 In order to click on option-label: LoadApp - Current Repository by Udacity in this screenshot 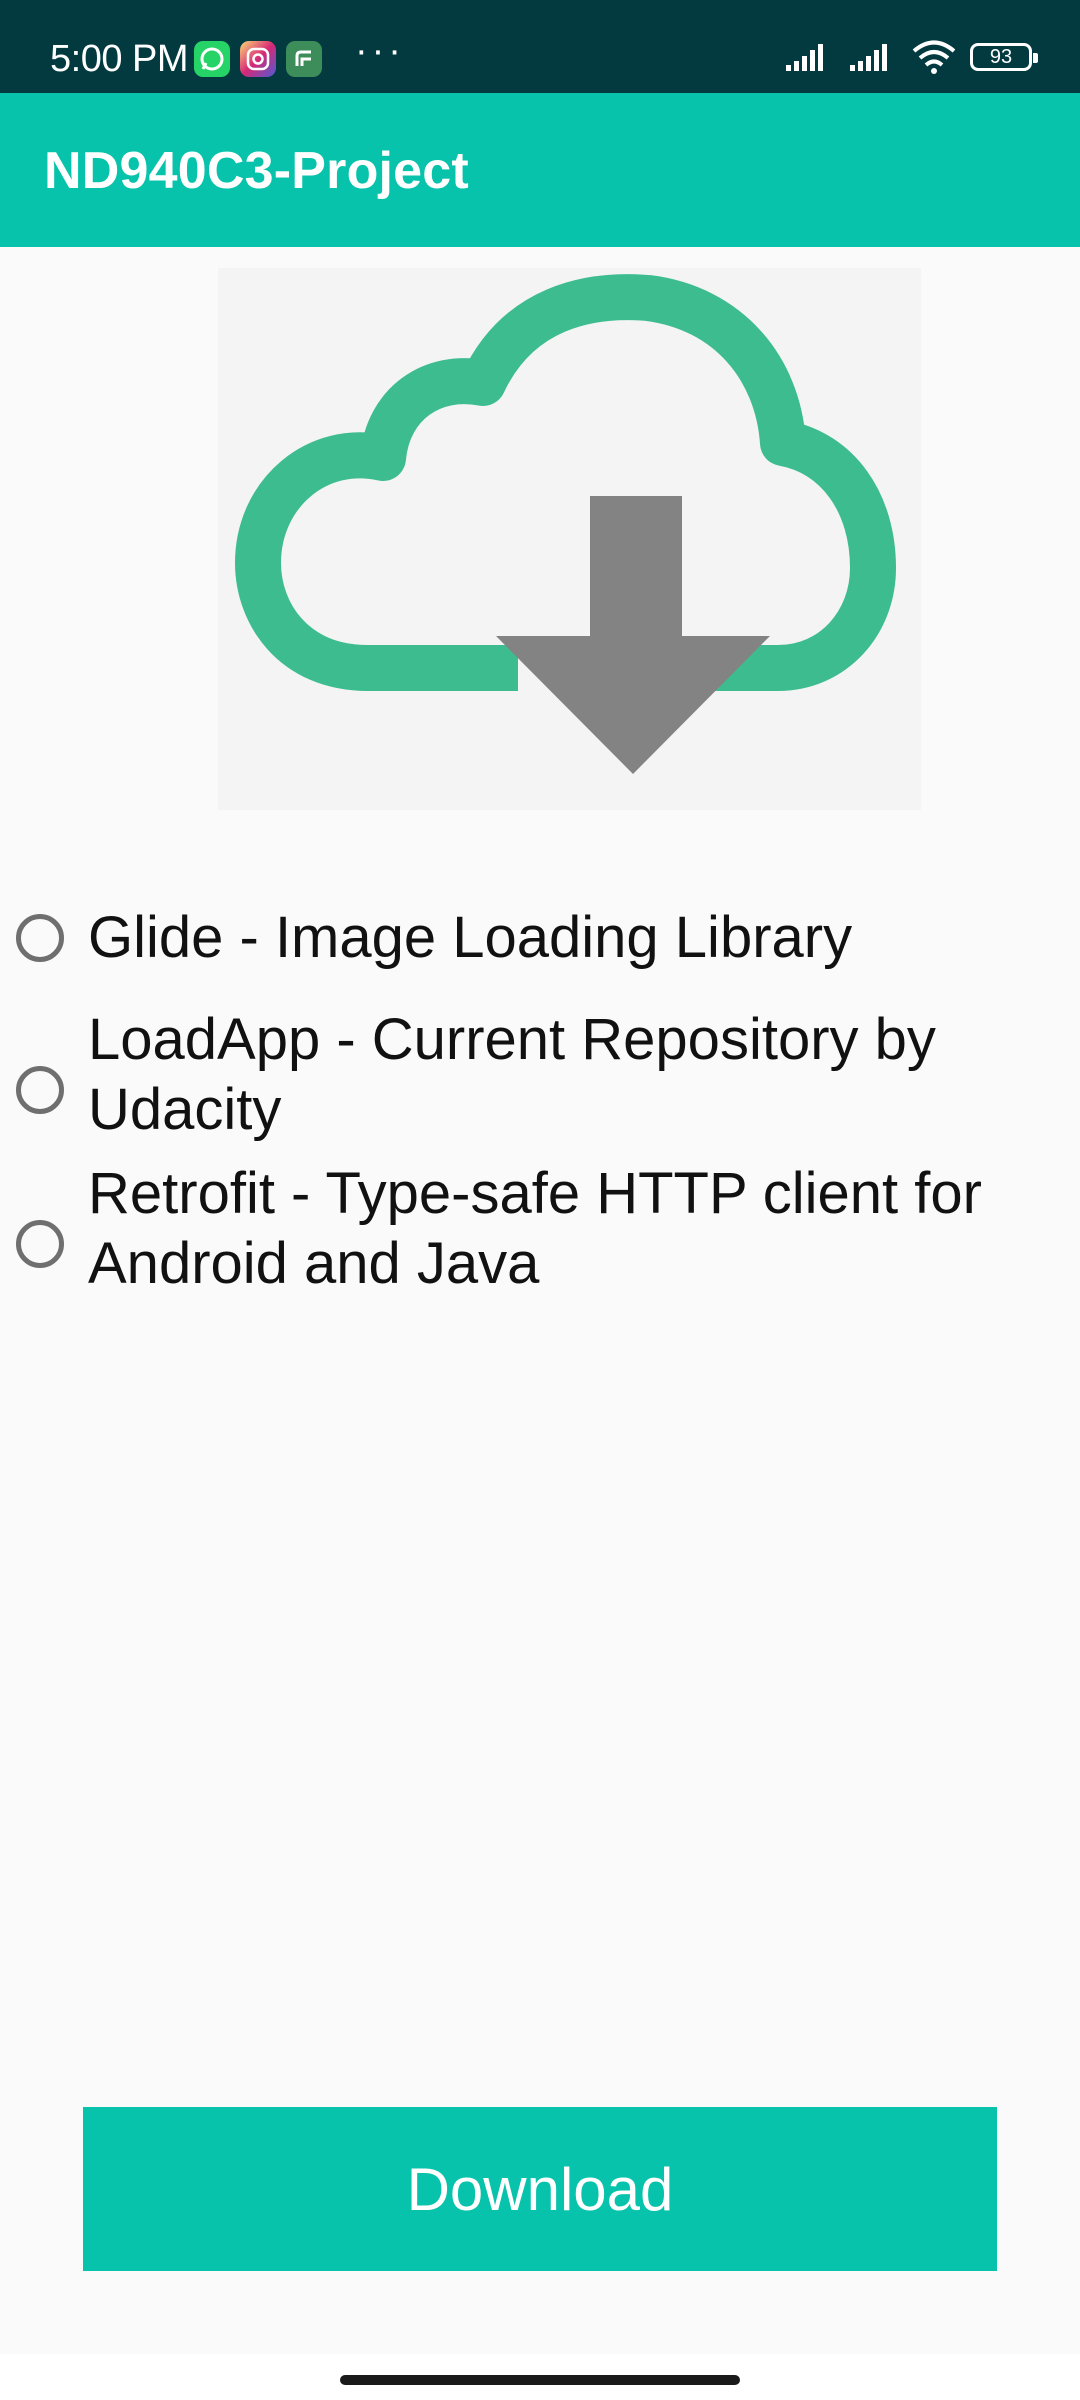, I will do `click(568, 1075)`.